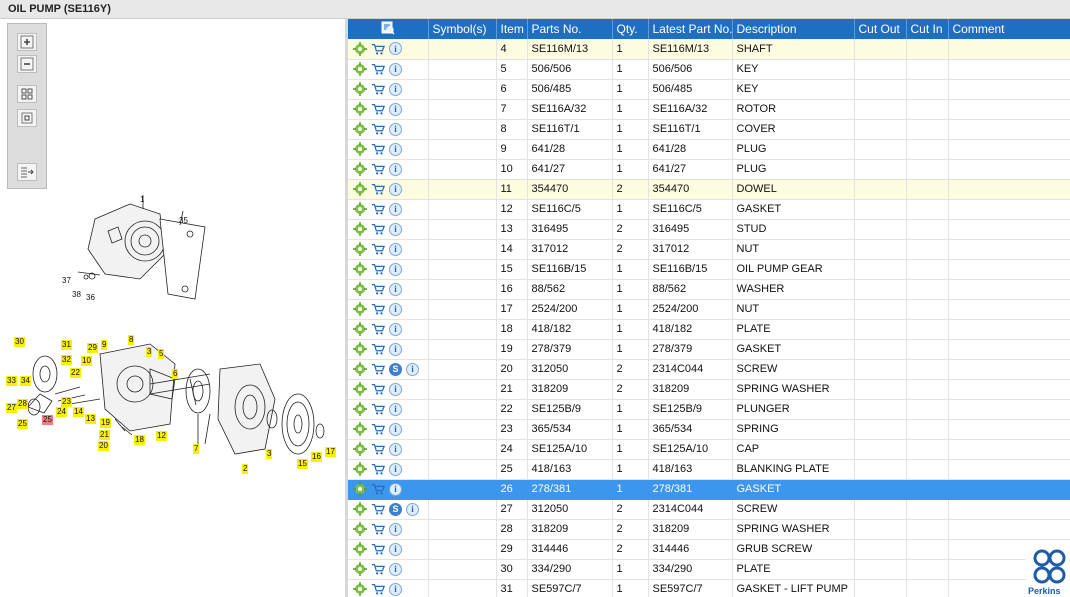 The image size is (1070, 597). Describe the element at coordinates (92, 348) in the screenshot. I see `callout-29: 29` at that location.